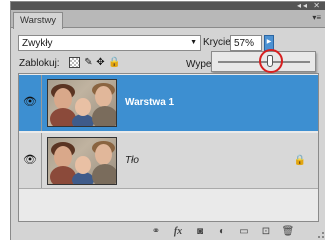 This screenshot has height=240, width=325. Describe the element at coordinates (218, 42) in the screenshot. I see `opacity-label: Krycie:` at that location.